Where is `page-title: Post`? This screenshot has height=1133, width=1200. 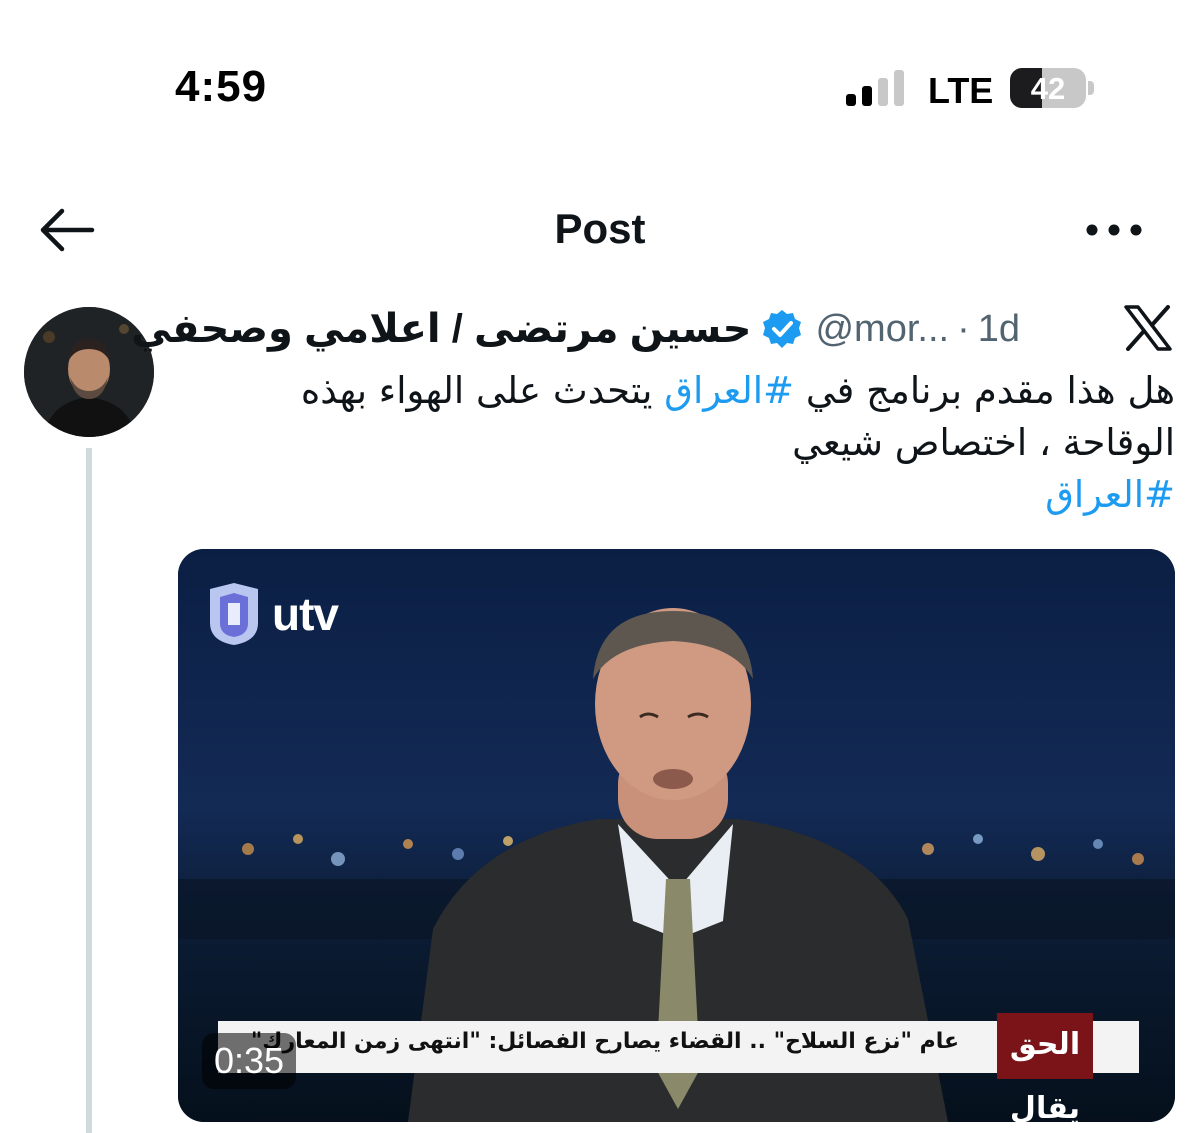 page-title: Post is located at coordinates (600, 228).